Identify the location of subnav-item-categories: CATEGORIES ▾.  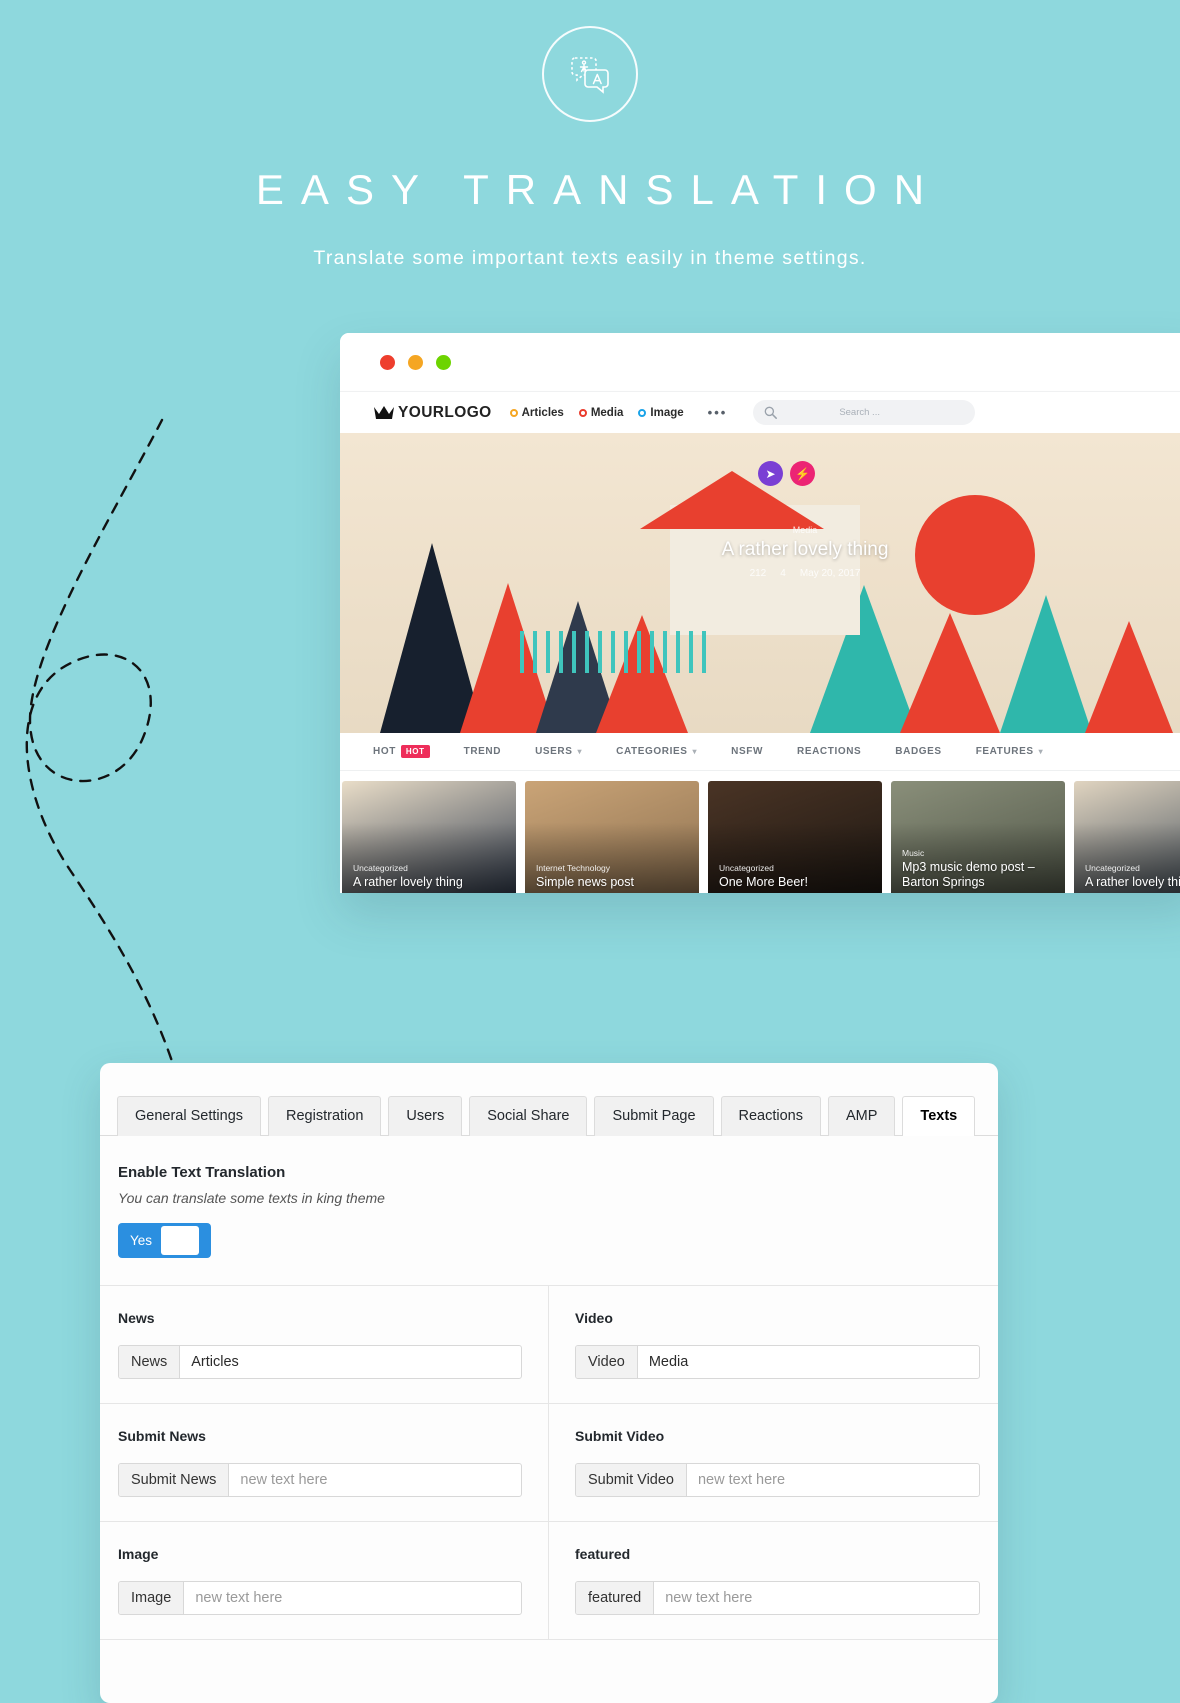
(656, 751).